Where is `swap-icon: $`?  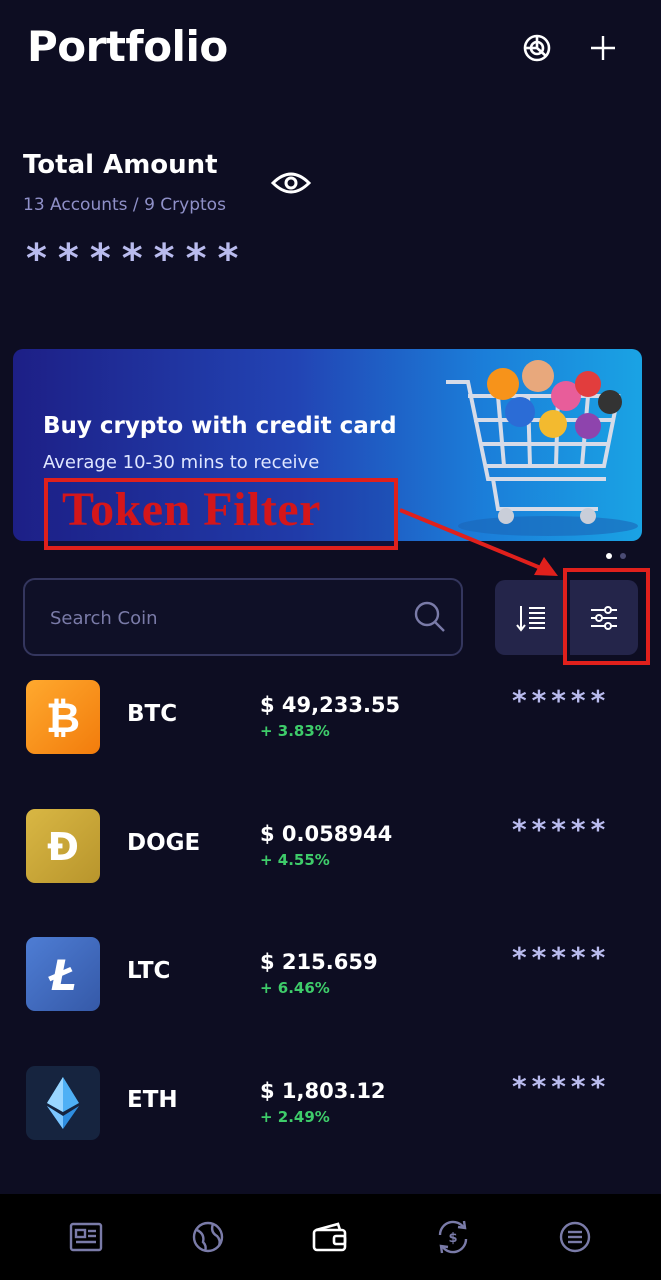
swap-icon: $ is located at coordinates (453, 1237).